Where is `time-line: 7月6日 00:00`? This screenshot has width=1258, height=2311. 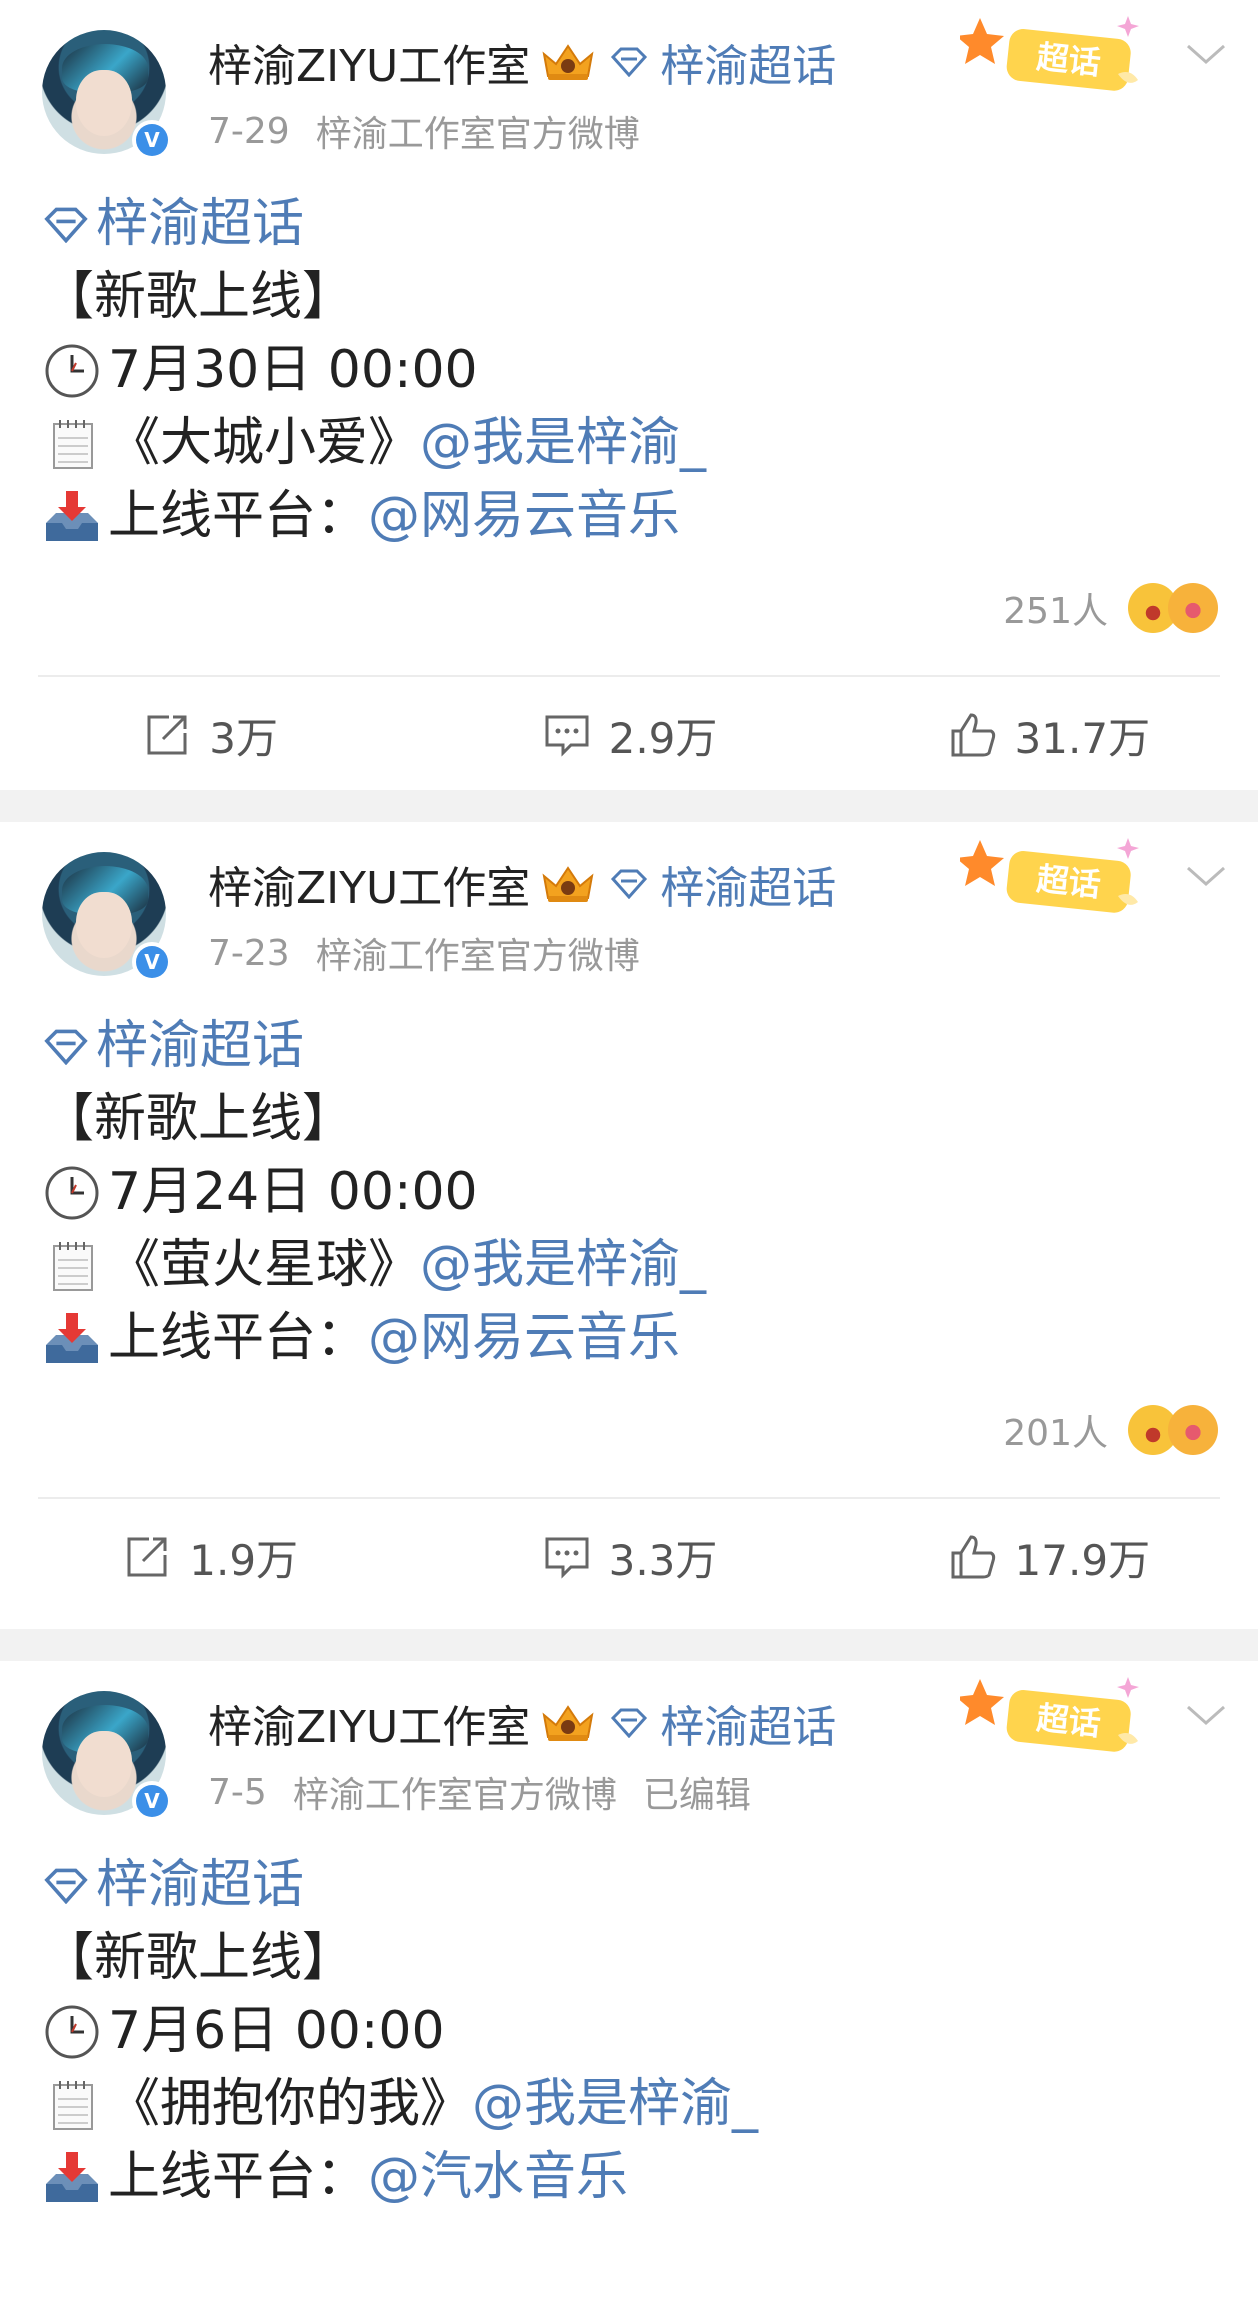
time-line: 7月6日 00:00 is located at coordinates (400, 2031).